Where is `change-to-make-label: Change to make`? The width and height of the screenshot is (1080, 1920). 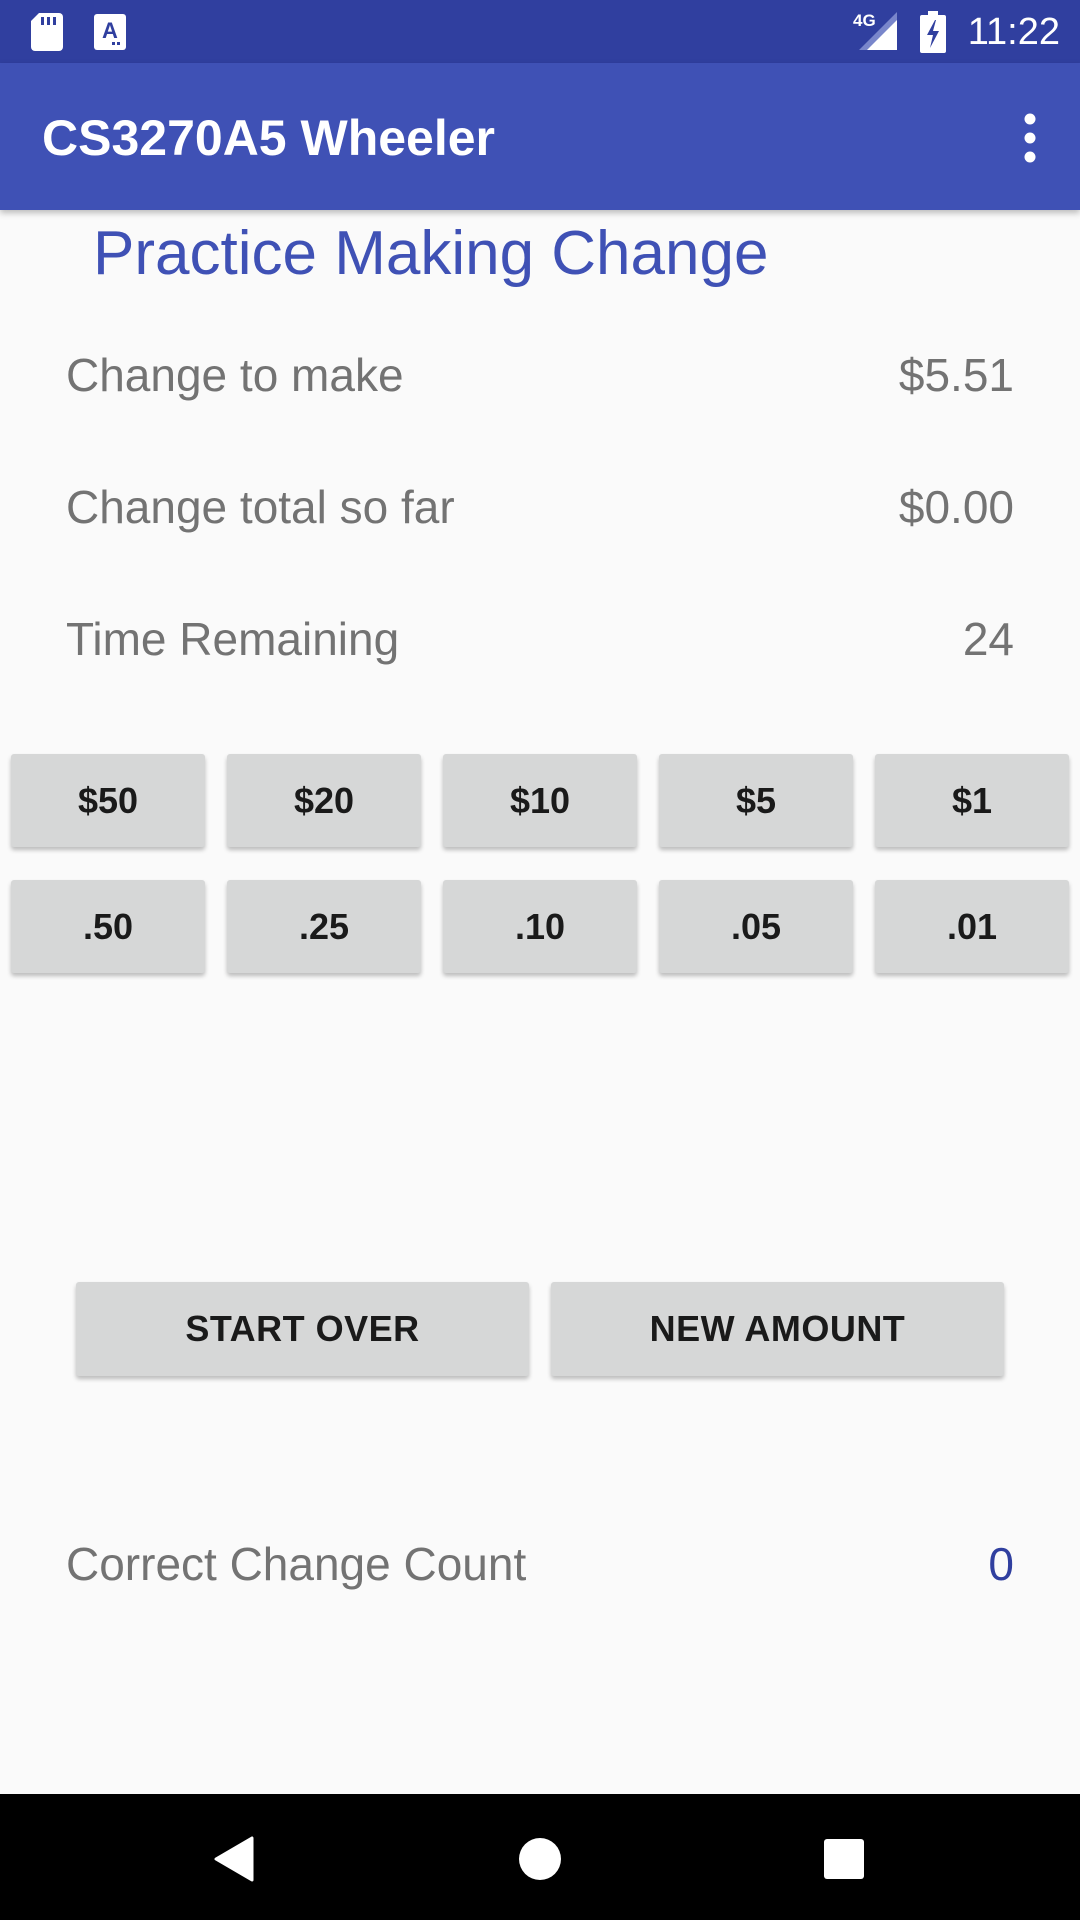
change-to-make-label: Change to make is located at coordinates (235, 375).